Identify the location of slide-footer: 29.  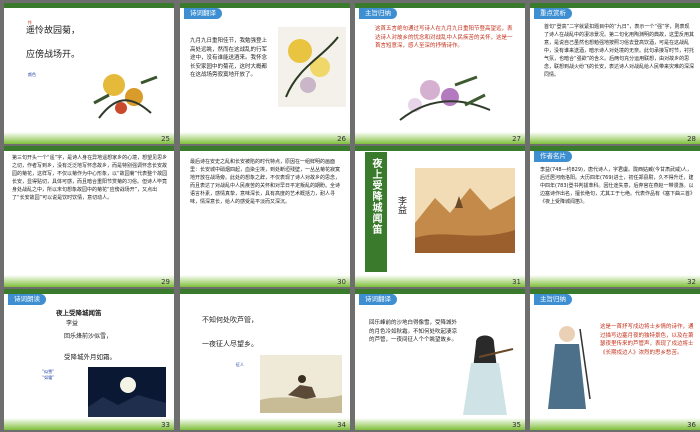
(89, 281).